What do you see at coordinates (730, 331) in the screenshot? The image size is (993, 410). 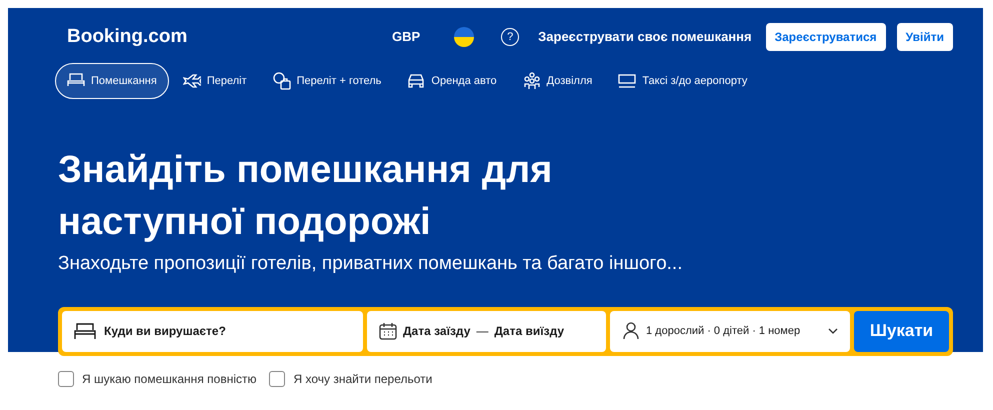 I see `guests-field: 1 дорослий · 0 дітей · 1 номер` at bounding box center [730, 331].